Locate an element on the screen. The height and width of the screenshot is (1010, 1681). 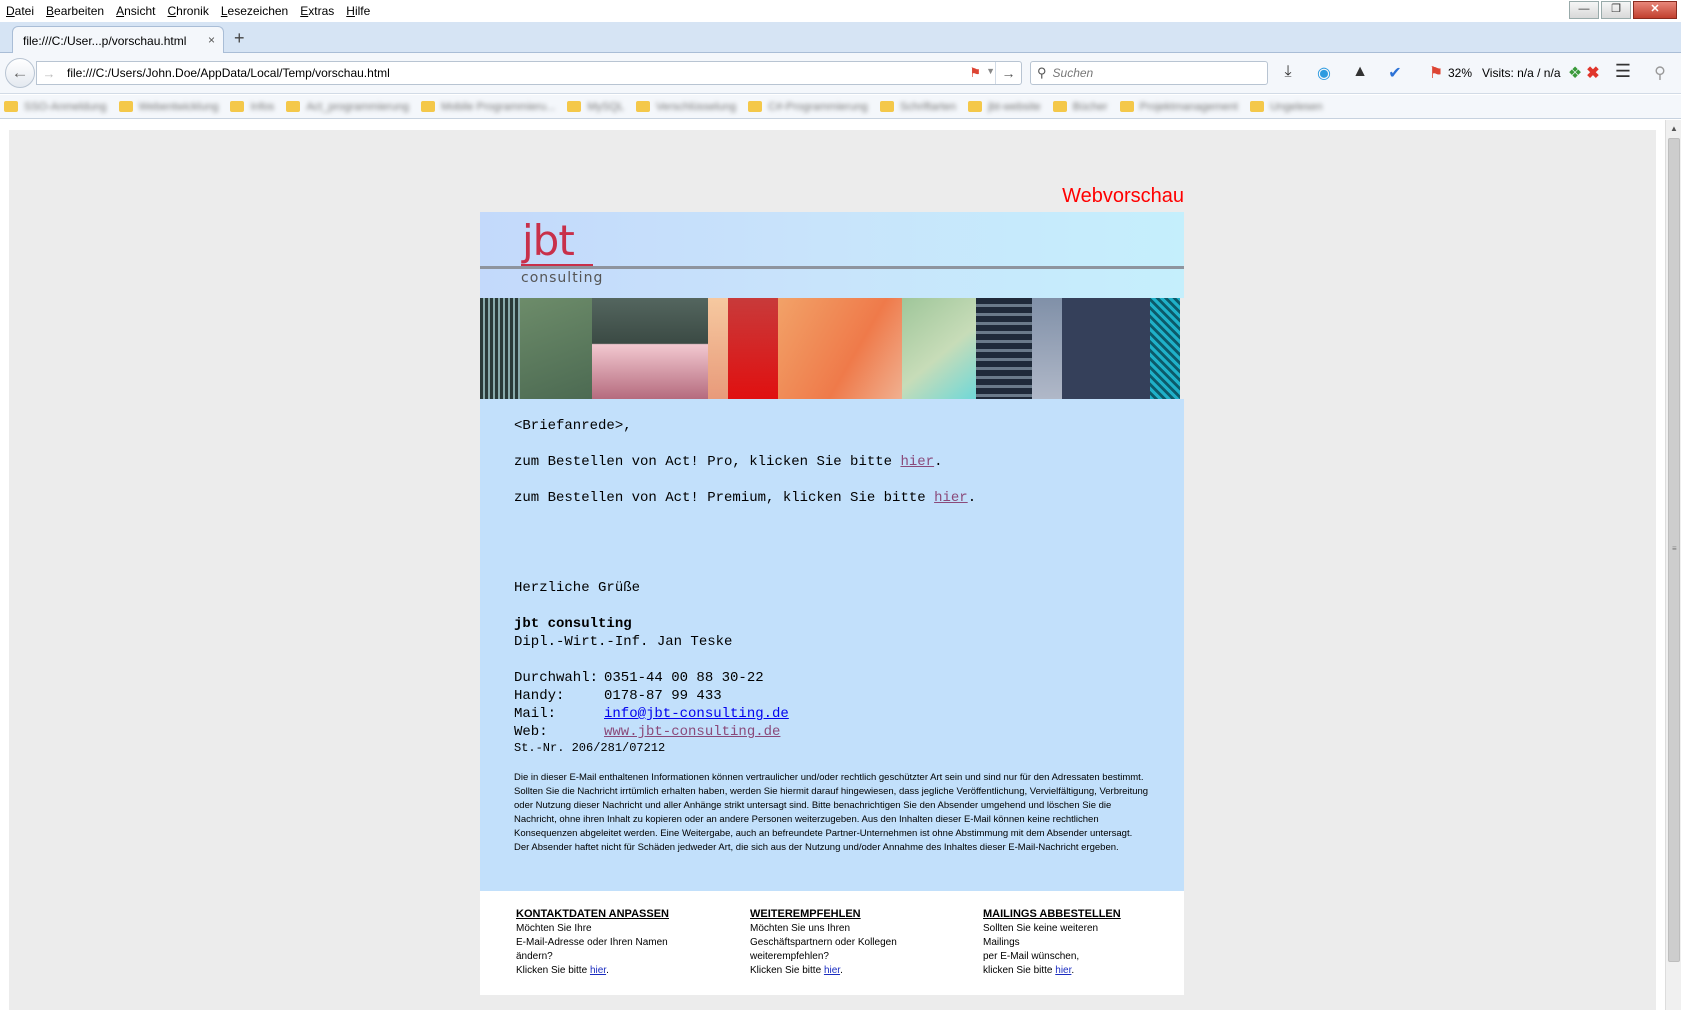
hamburger-menu-icon: ☰ is located at coordinates (1623, 71).